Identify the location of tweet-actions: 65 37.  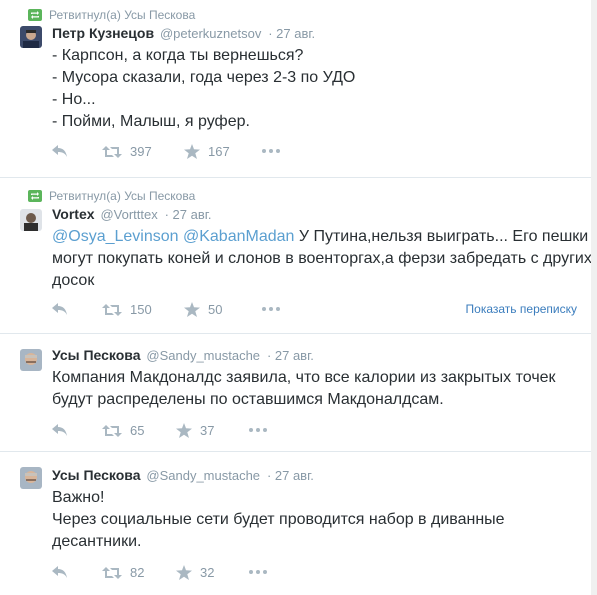
(312, 431).